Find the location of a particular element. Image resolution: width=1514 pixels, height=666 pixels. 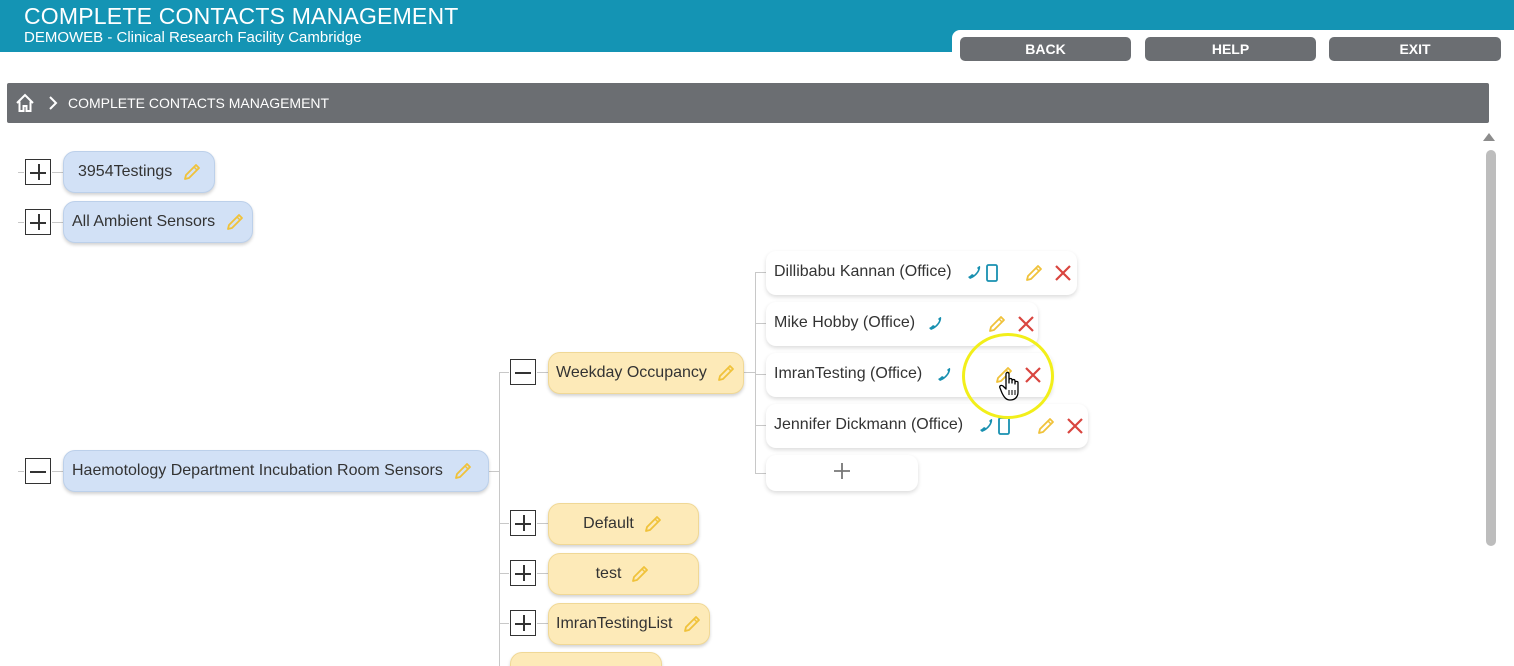

scroll-up-arrow is located at coordinates (1489, 137).